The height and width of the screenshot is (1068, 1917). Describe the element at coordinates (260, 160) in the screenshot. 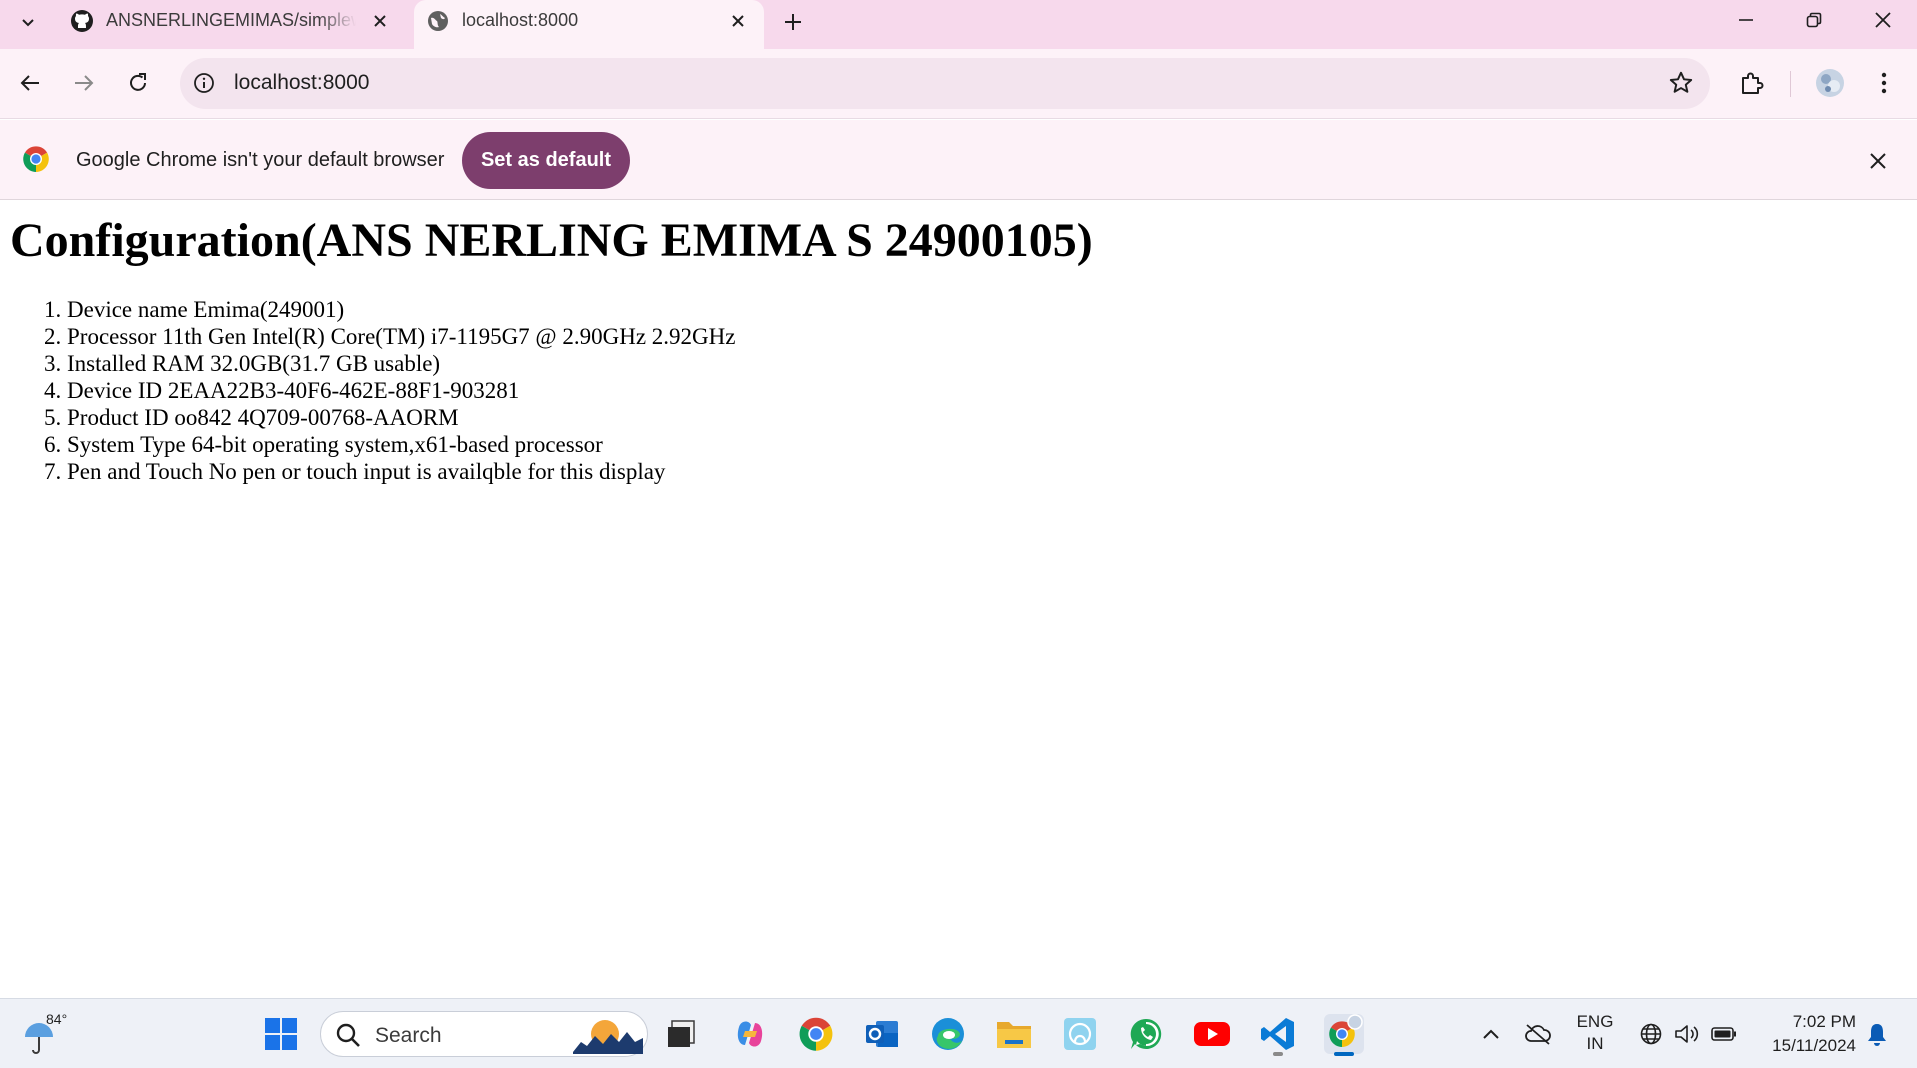

I see `infobar-message: Google Chrome isn't your default browser` at that location.